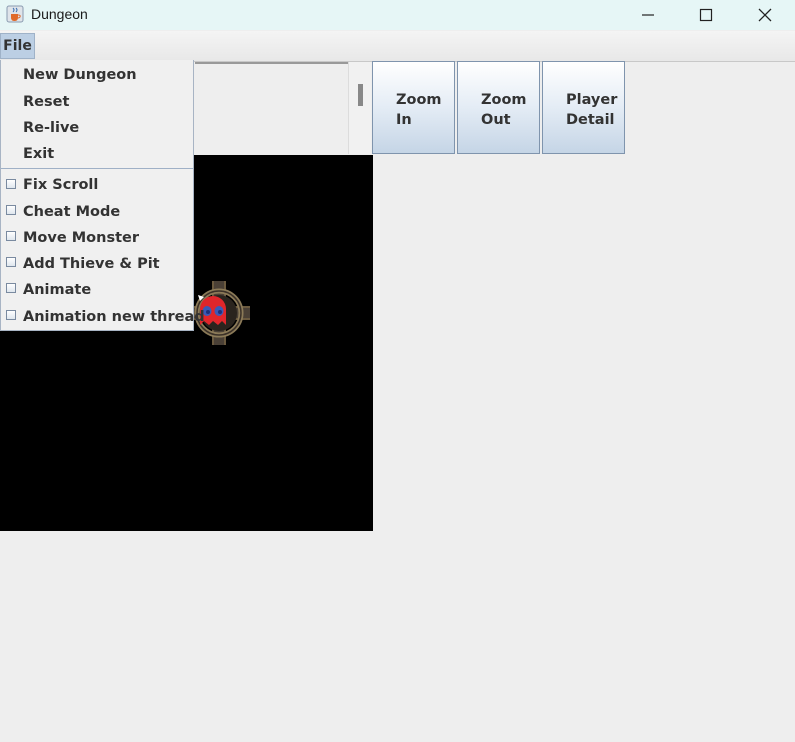 This screenshot has width=795, height=742. I want to click on menu-item-cheat-mode: Cheat Mode, so click(71, 212).